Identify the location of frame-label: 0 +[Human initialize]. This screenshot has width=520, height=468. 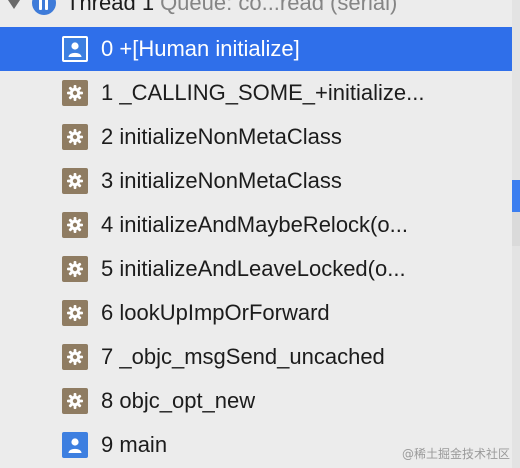
(200, 49).